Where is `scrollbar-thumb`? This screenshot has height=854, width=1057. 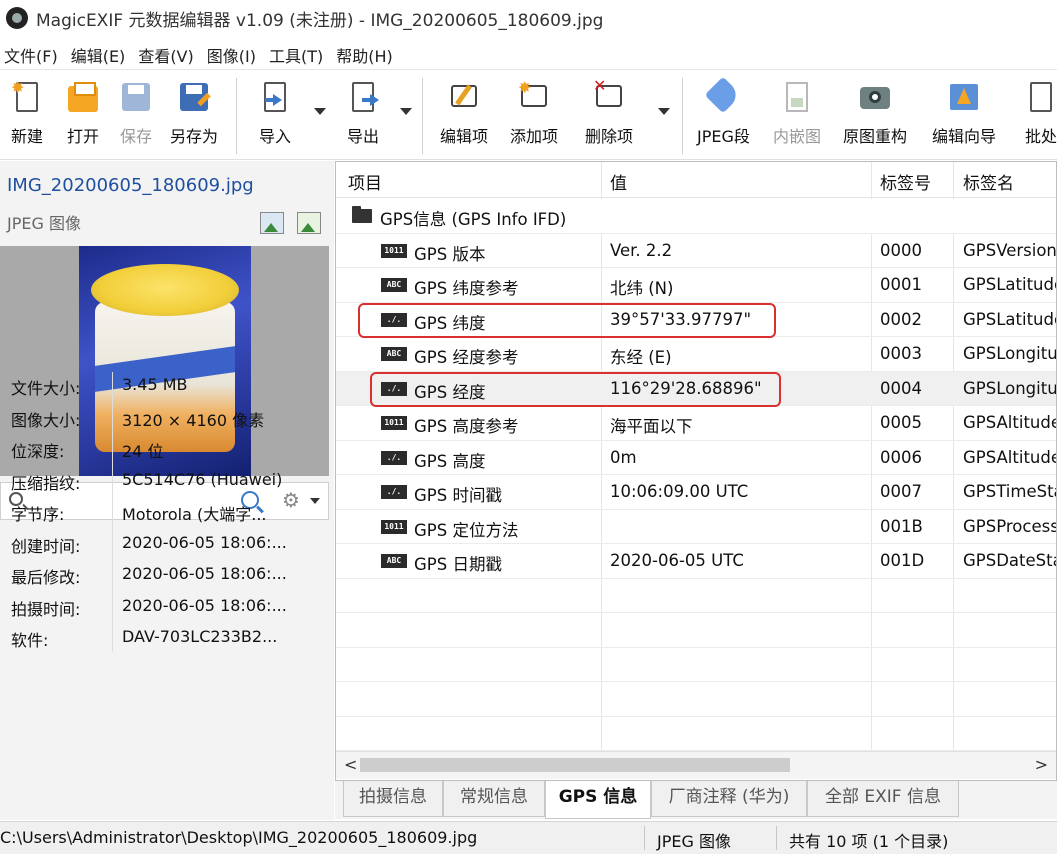
scrollbar-thumb is located at coordinates (575, 765).